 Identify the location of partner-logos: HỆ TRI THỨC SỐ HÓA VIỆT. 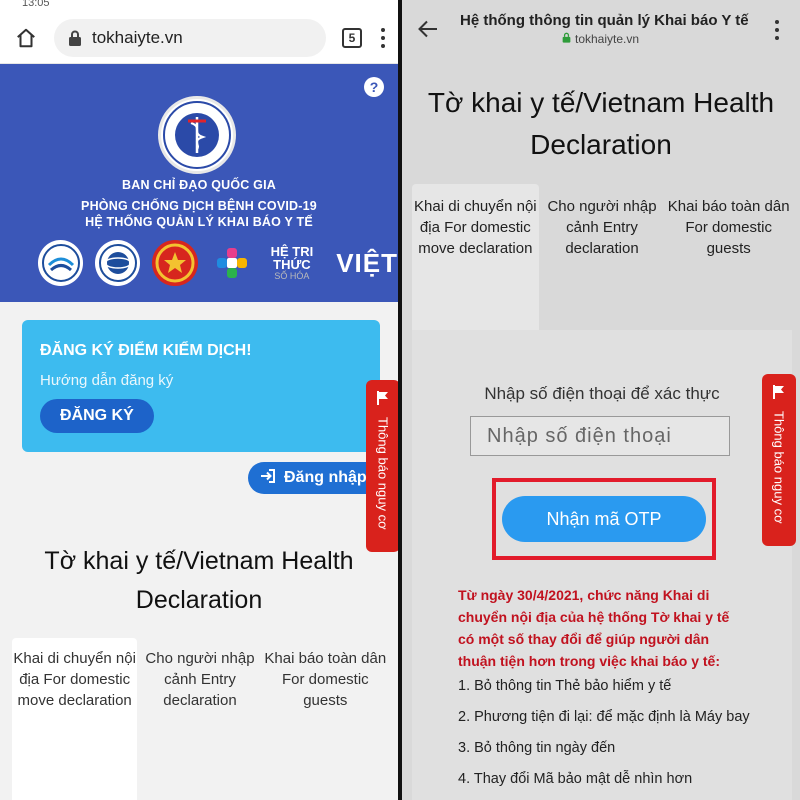
(218, 263).